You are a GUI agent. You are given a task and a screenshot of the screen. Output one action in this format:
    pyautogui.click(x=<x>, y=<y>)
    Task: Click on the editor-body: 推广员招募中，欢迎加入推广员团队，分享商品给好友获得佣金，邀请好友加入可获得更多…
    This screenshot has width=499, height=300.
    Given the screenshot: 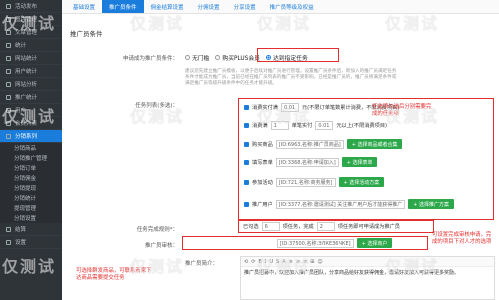 What is the action you would take?
    pyautogui.click(x=367, y=273)
    